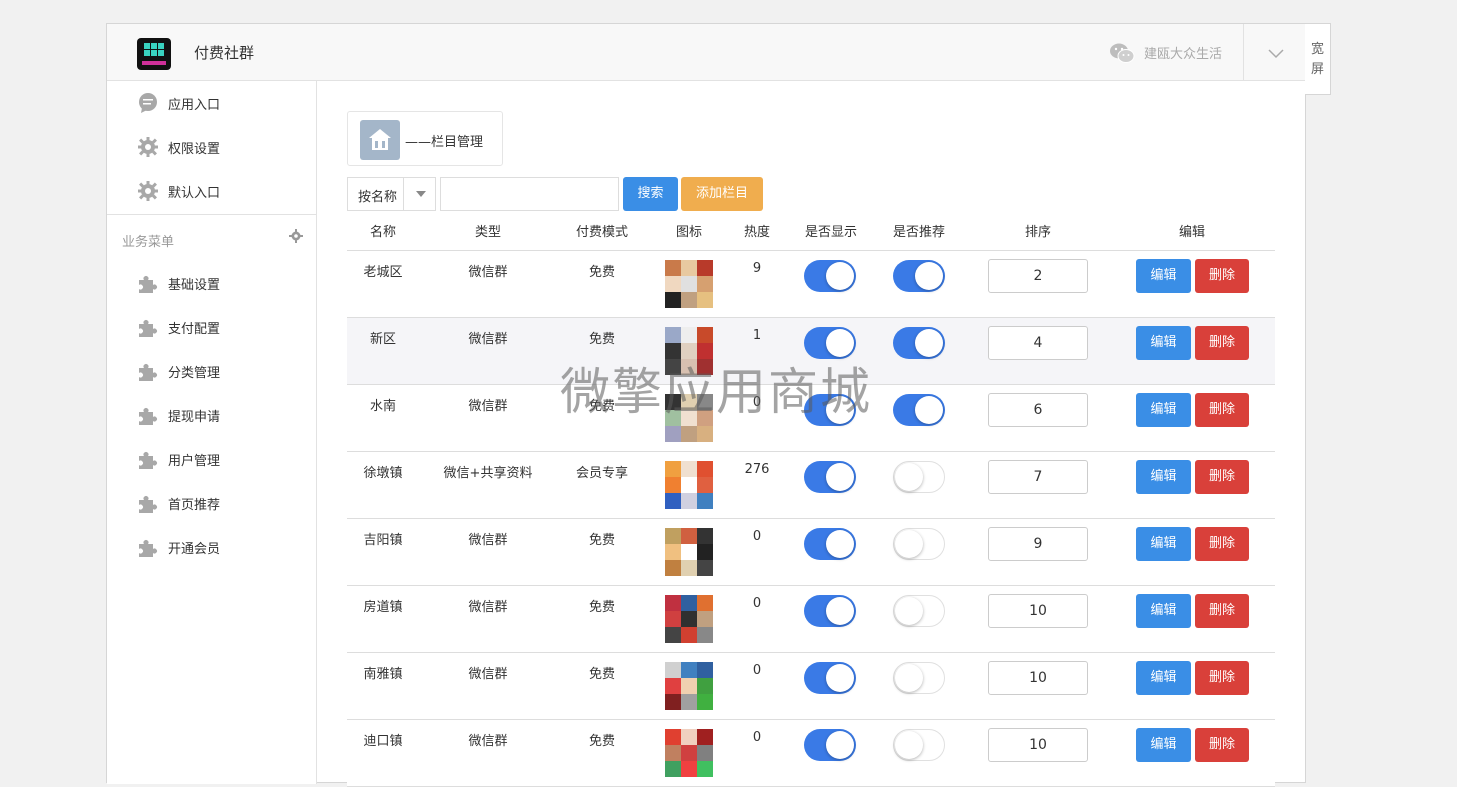  I want to click on table-row: 水南 微信群 免费 0 编辑删除, so click(811, 418).